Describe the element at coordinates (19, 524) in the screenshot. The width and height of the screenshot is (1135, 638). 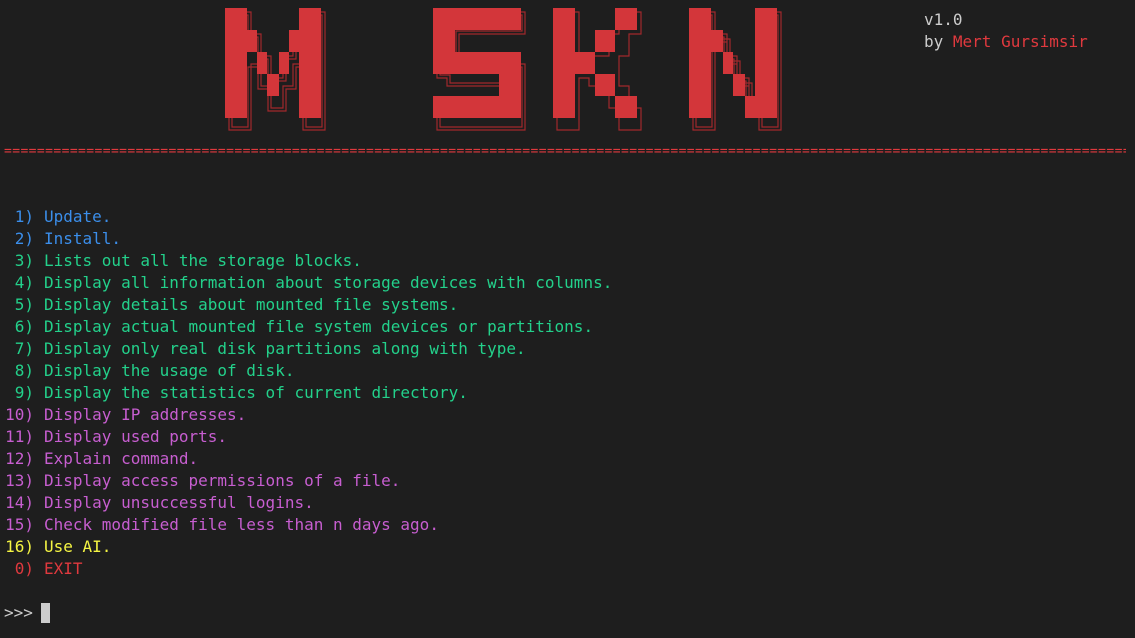
I see `menu-item-number: 15)` at that location.